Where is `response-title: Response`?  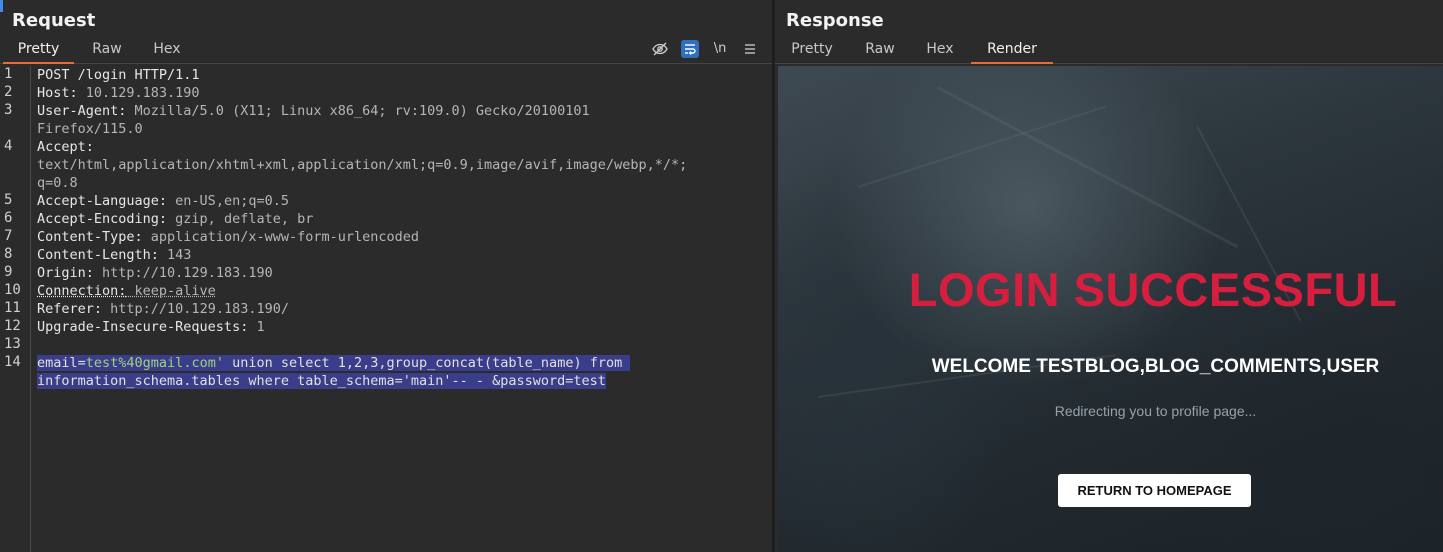
response-title: Response is located at coordinates (835, 20).